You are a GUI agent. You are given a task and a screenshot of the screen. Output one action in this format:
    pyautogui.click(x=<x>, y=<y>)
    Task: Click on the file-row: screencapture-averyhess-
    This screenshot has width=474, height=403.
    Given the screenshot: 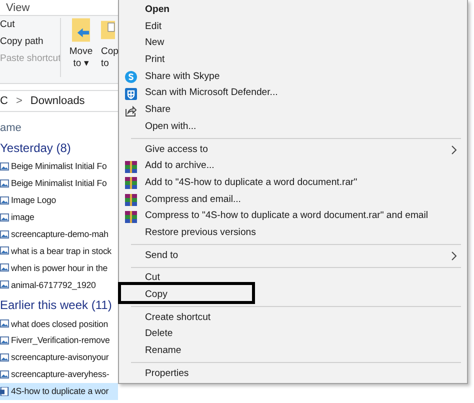 What is the action you would take?
    pyautogui.click(x=59, y=374)
    